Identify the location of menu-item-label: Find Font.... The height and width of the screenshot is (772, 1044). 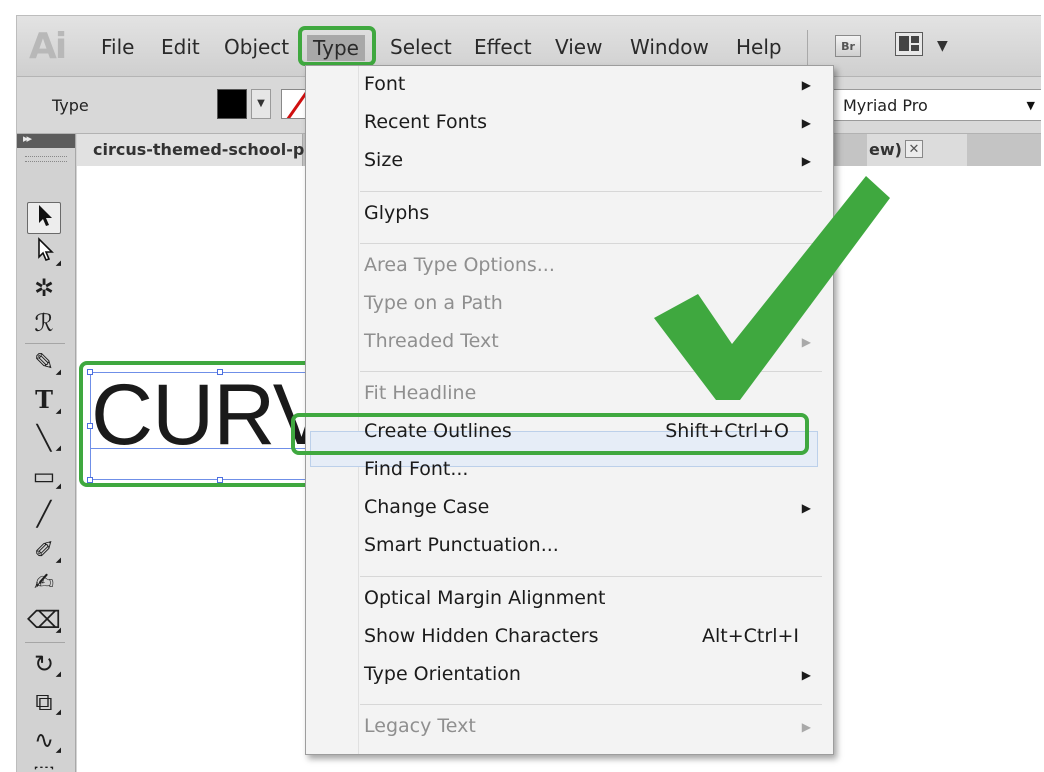
(416, 469).